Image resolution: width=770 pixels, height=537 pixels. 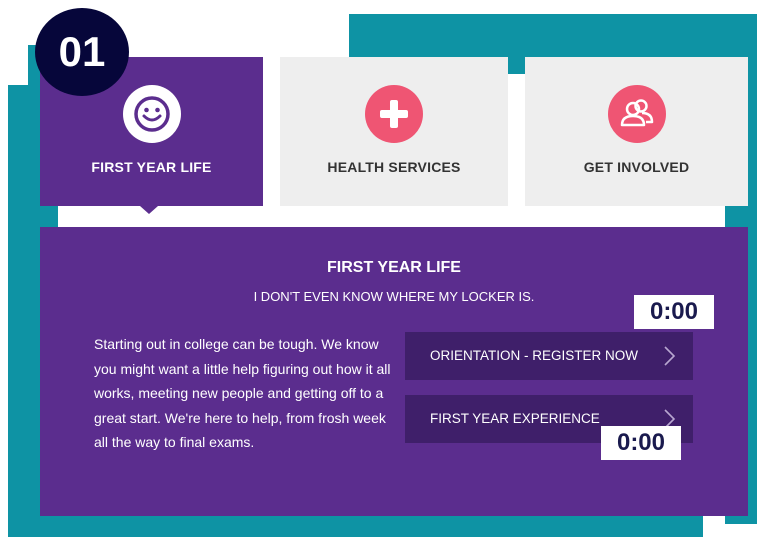 What do you see at coordinates (394, 167) in the screenshot?
I see `tab-label: HEALTH SERVICES` at bounding box center [394, 167].